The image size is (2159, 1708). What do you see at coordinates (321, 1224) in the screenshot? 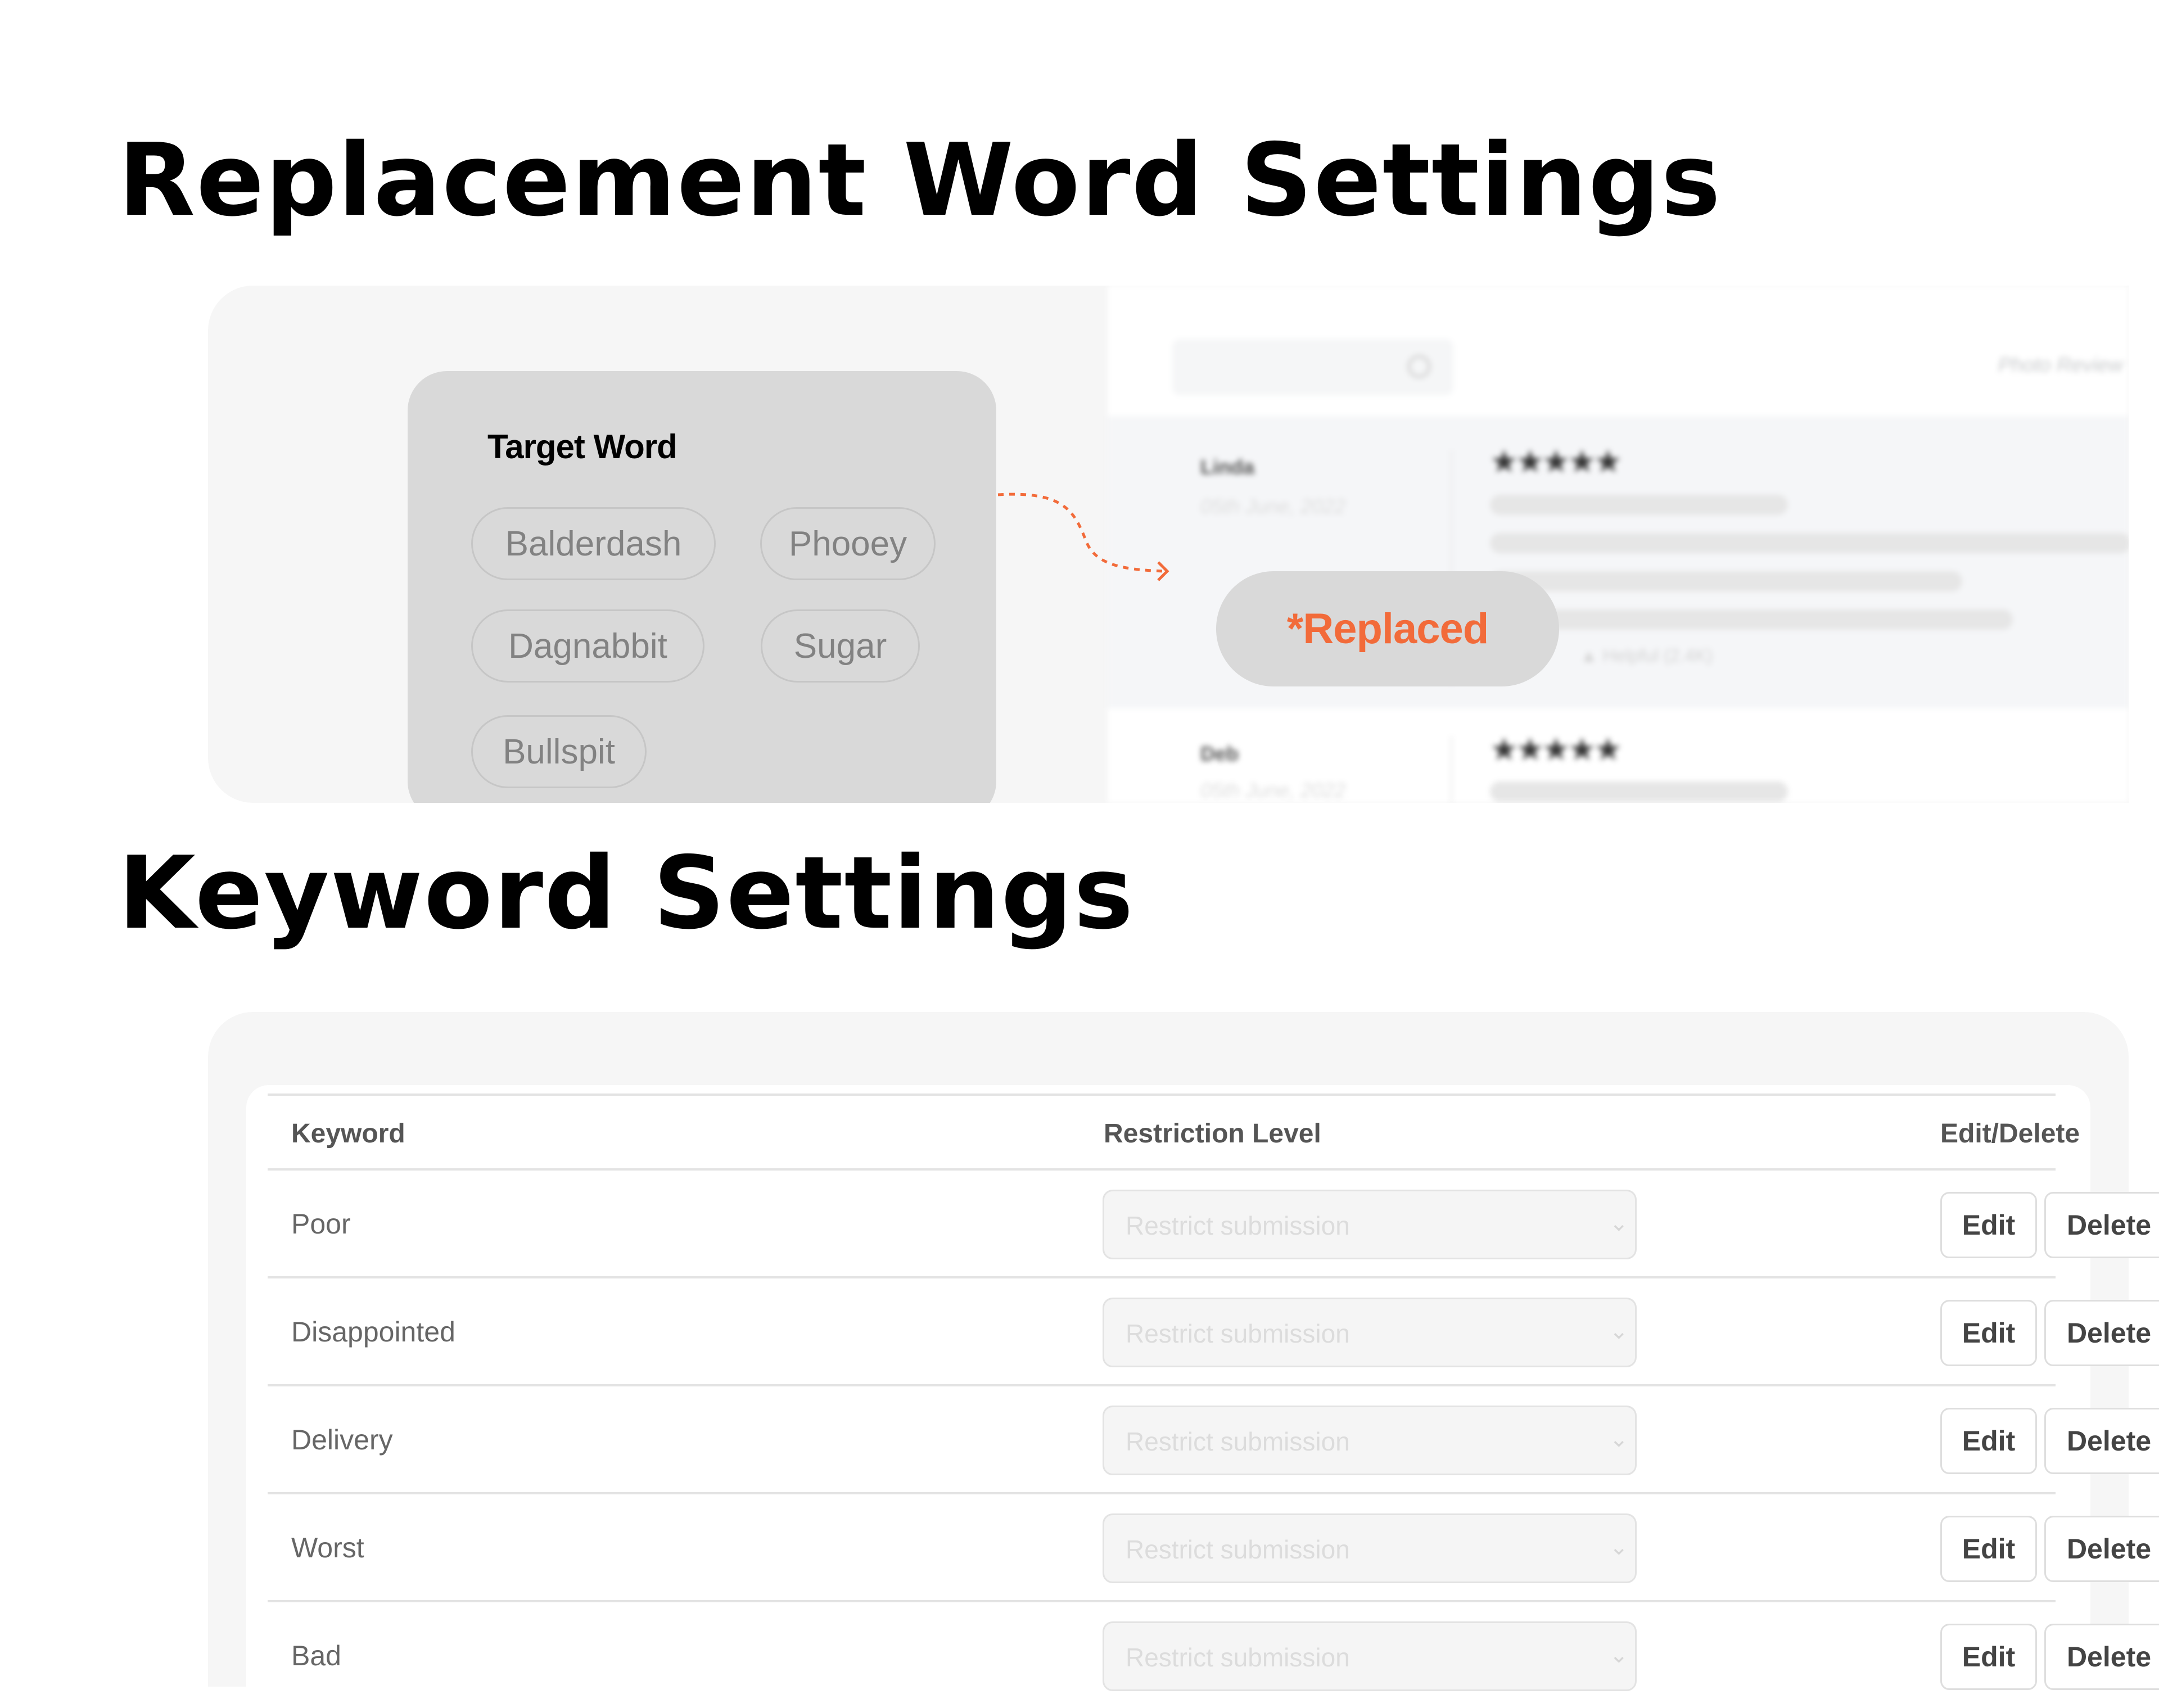
I see `keyword-cell: Poor` at bounding box center [321, 1224].